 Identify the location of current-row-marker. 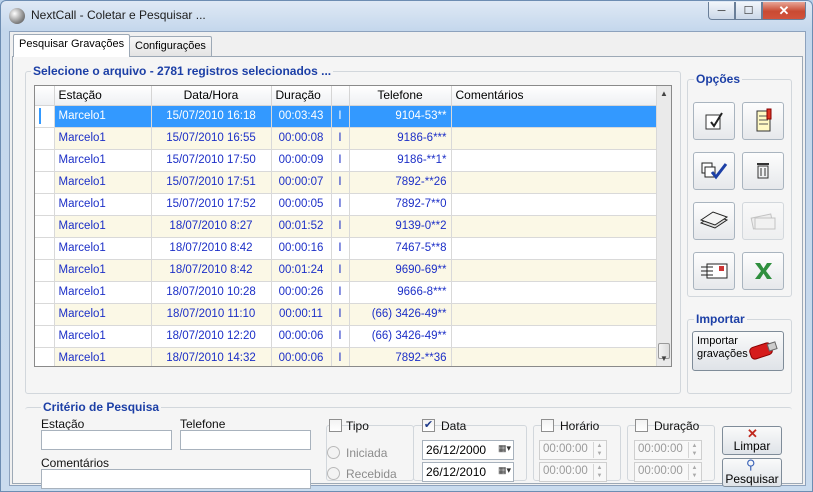
(40, 116).